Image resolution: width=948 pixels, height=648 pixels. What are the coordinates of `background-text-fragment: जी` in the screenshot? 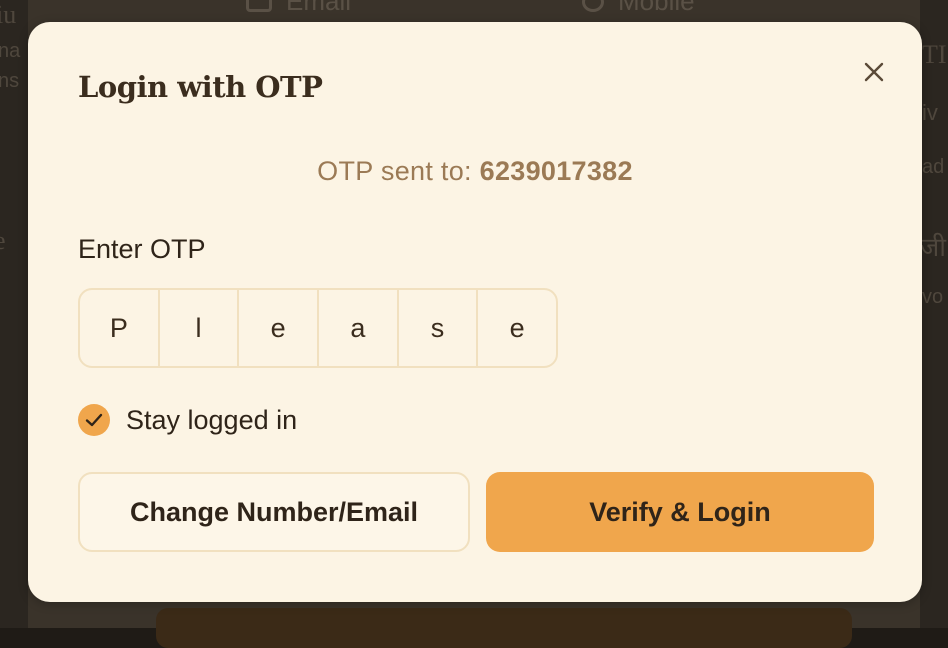 It's located at (933, 247).